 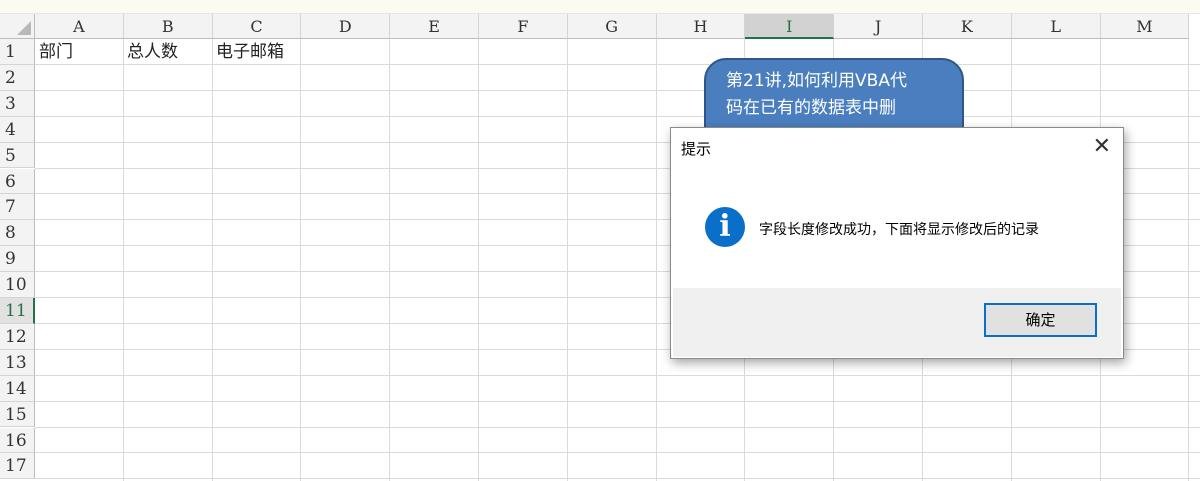 I want to click on column-header-f: F, so click(x=523, y=26).